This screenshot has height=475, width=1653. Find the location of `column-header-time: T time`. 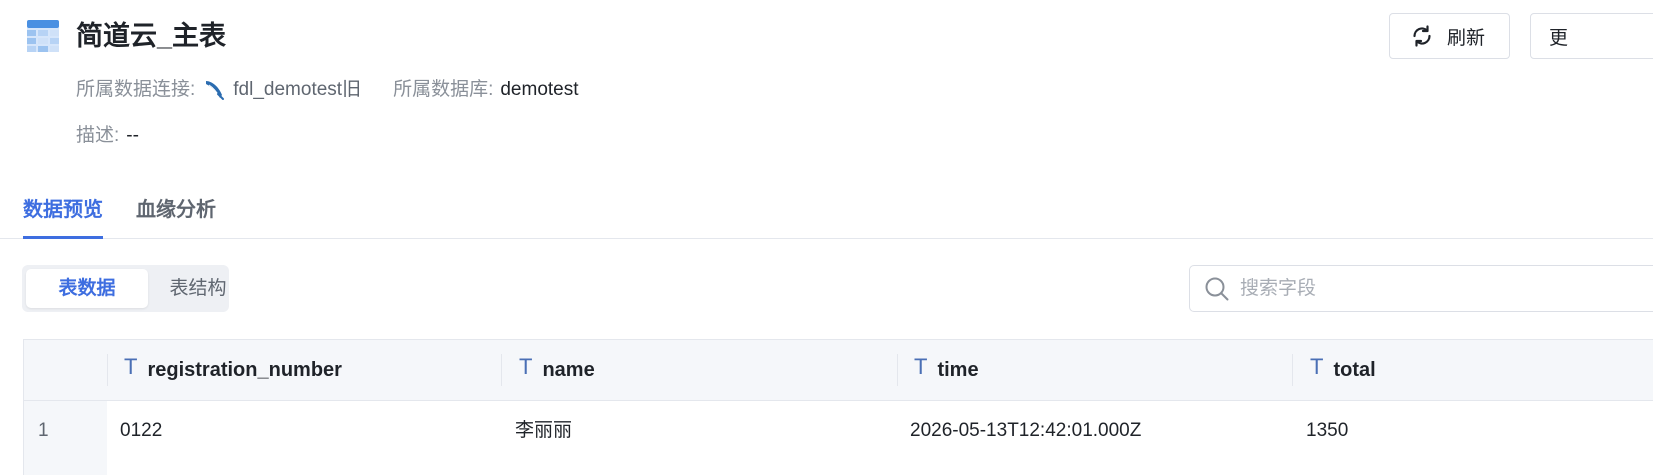

column-header-time: T time is located at coordinates (946, 370).